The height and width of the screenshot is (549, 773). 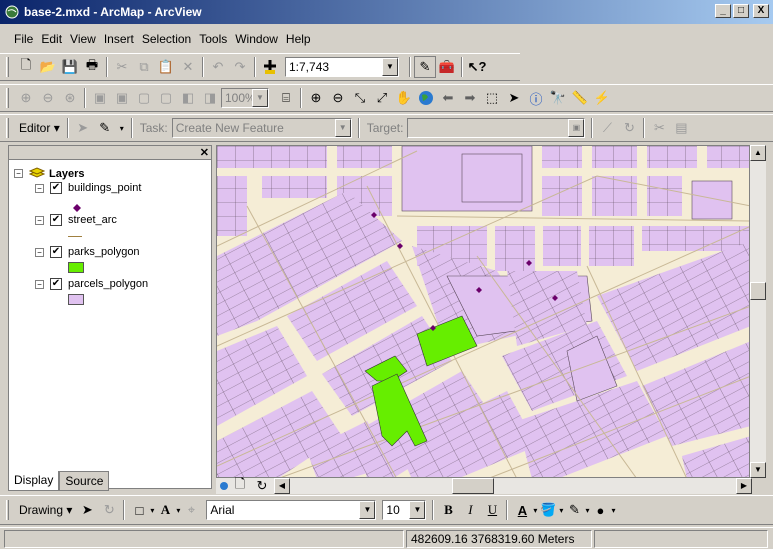 I want to click on toggle-draft-mode-icon: ⌸, so click(x=286, y=98).